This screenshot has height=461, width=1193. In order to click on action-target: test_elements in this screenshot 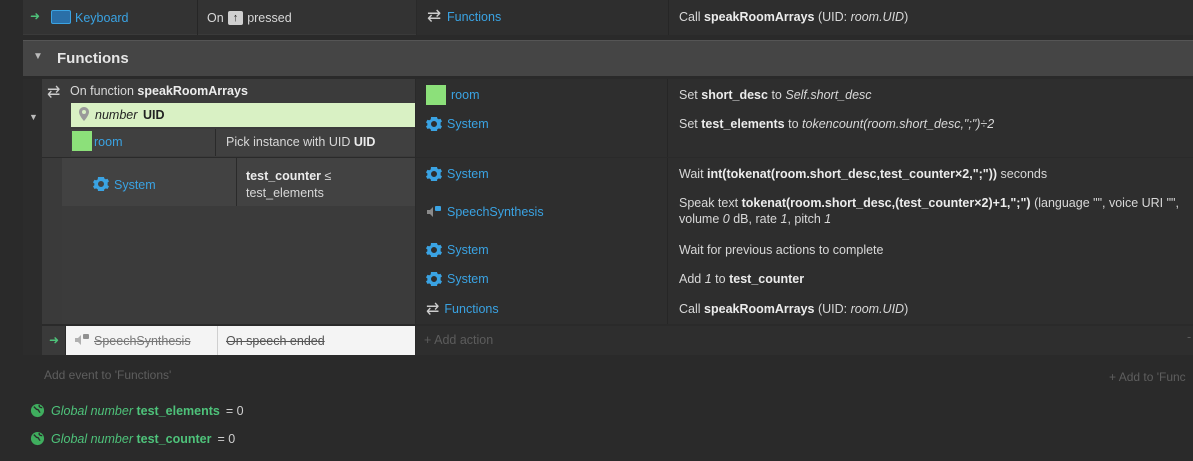, I will do `click(743, 124)`.